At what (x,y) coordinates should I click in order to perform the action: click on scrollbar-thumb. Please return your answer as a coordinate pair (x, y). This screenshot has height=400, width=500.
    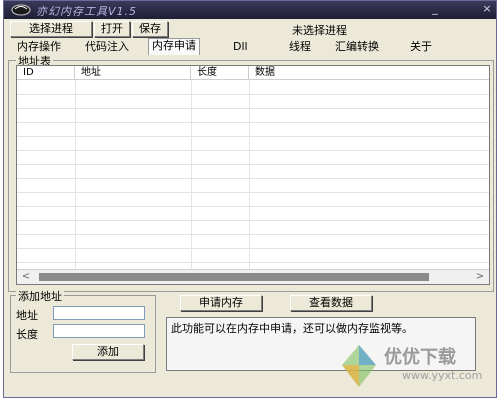
    Looking at the image, I should click on (234, 277).